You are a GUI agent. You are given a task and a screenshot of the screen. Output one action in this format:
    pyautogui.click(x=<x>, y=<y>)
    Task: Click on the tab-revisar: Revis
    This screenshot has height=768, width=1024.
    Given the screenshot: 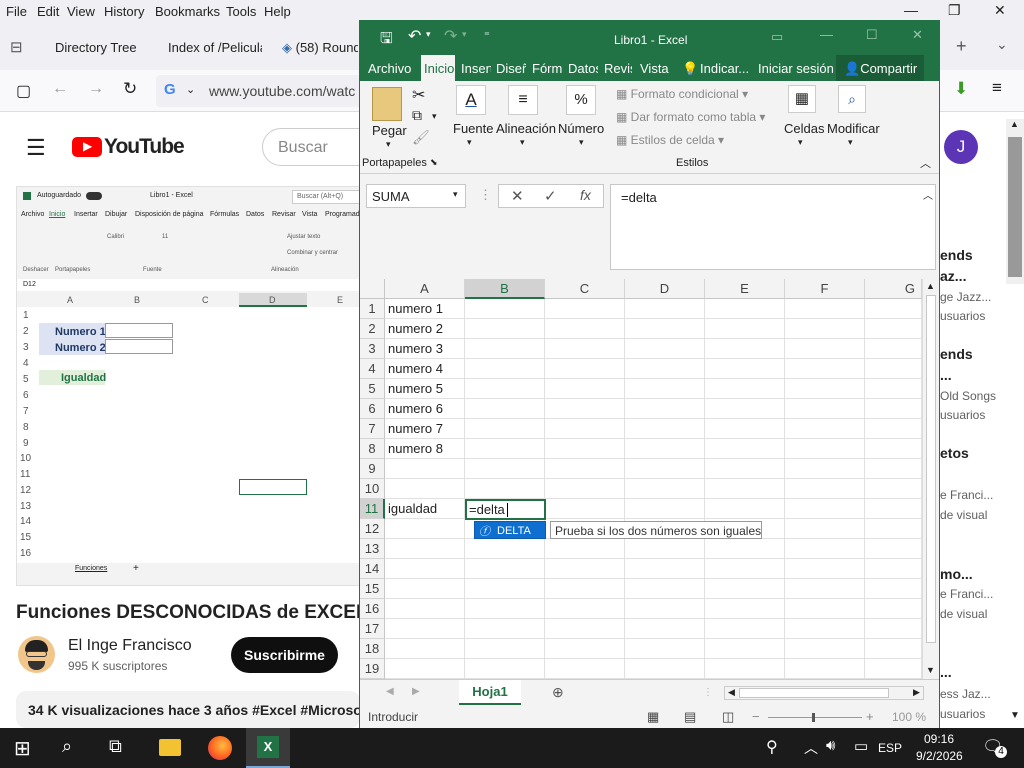 What is the action you would take?
    pyautogui.click(x=618, y=68)
    